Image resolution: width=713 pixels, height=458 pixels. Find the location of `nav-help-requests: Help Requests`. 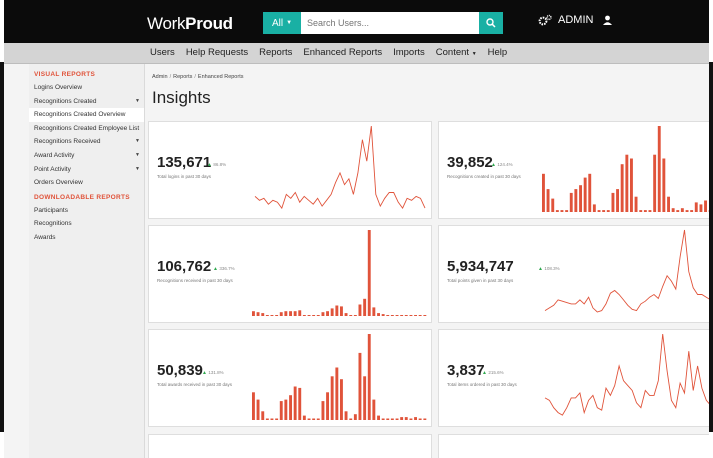

nav-help-requests: Help Requests is located at coordinates (217, 52).